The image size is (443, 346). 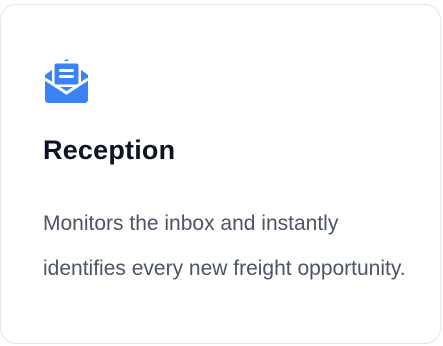 I want to click on open-envelope-letter-icon, so click(x=66, y=80).